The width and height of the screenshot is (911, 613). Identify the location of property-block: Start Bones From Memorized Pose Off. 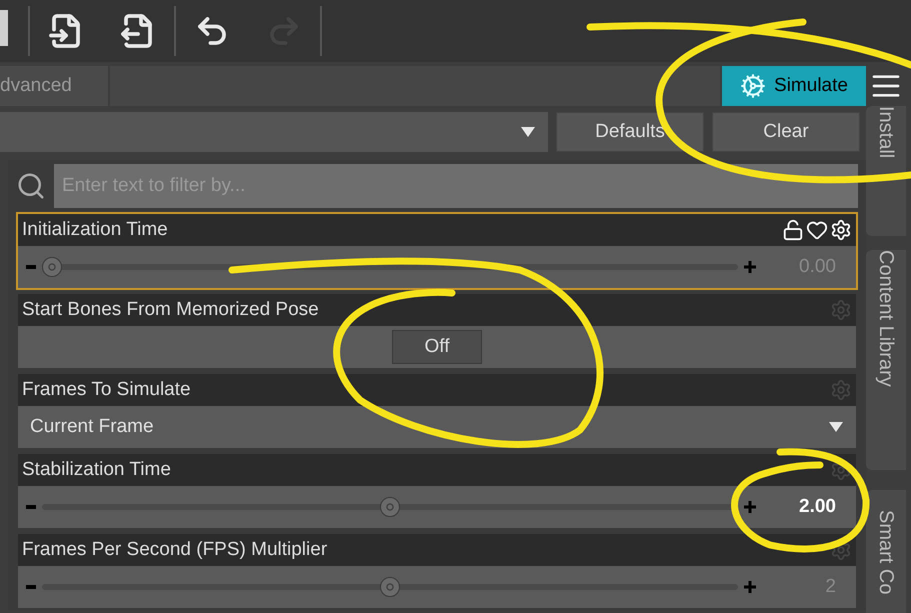
(437, 331).